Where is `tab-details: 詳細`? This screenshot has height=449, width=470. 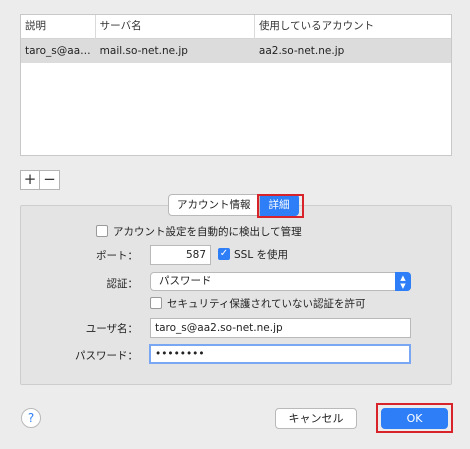 tab-details: 詳細 is located at coordinates (279, 205).